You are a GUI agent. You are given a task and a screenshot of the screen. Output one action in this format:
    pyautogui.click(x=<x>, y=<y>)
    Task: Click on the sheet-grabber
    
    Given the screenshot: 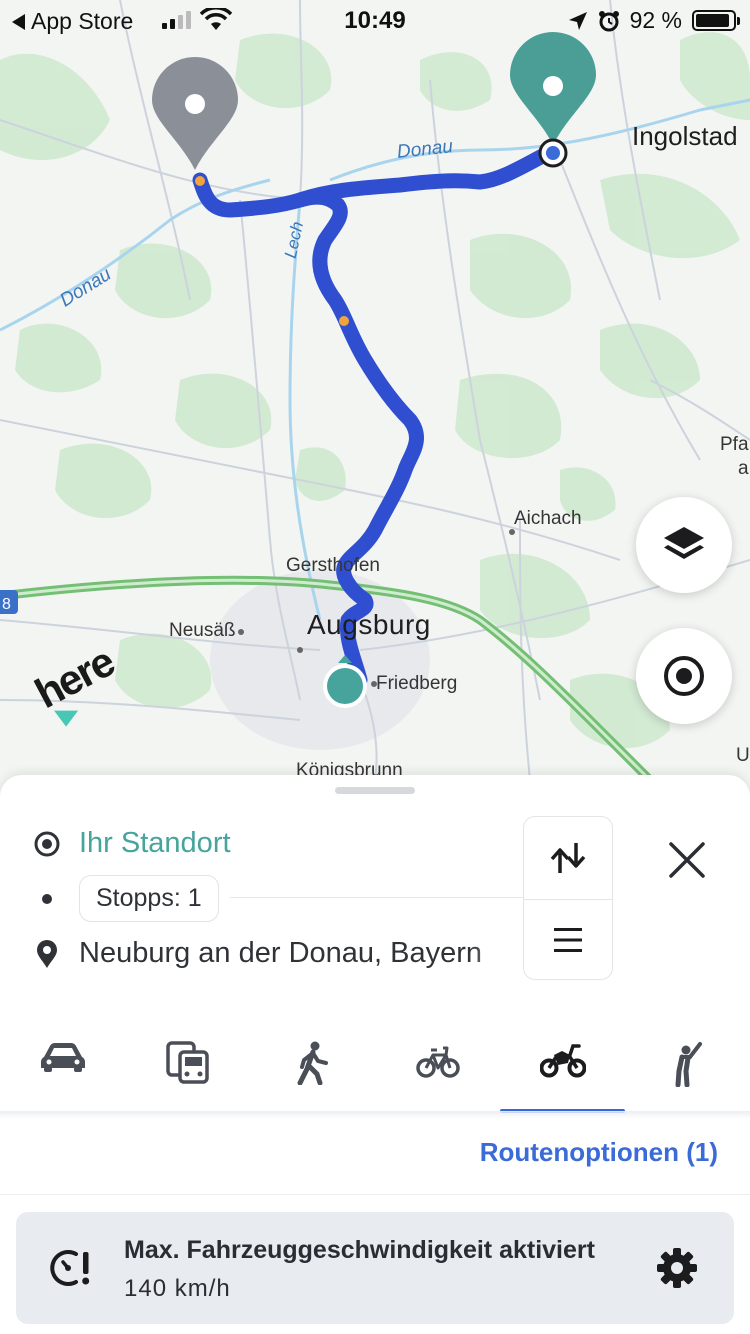 What is the action you would take?
    pyautogui.click(x=375, y=790)
    